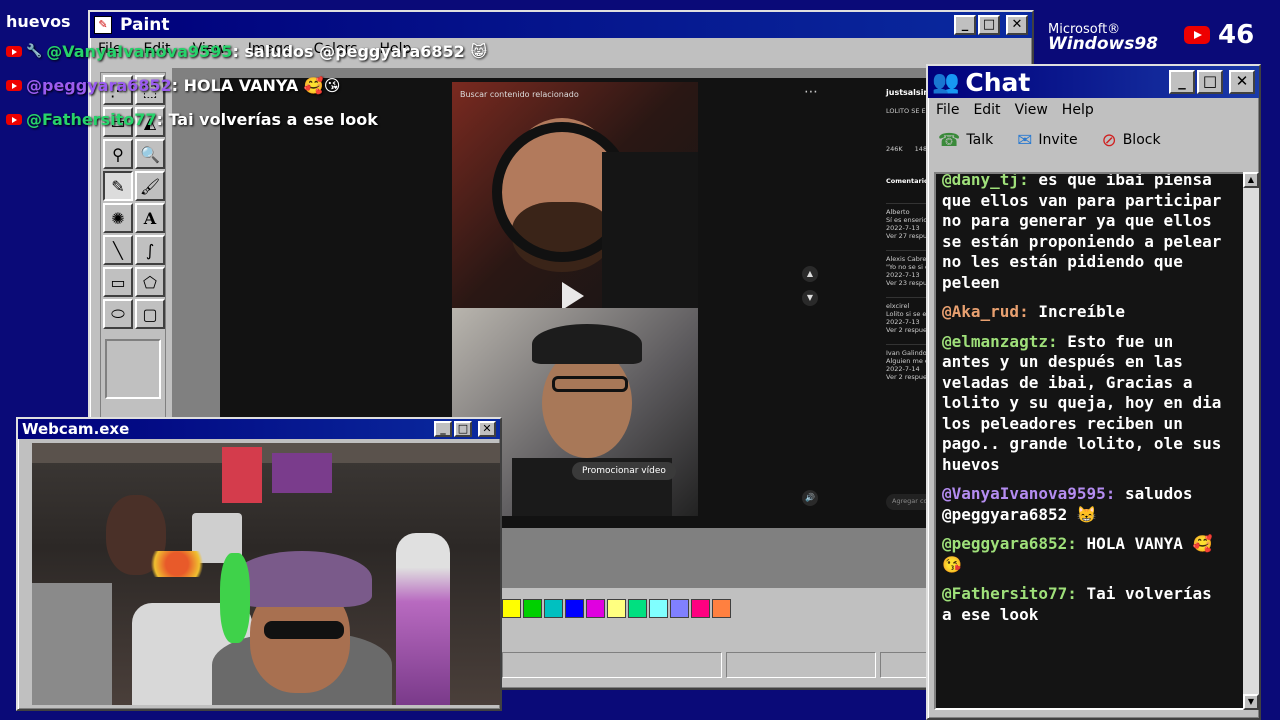 The image size is (1280, 720). I want to click on ellipse-tool-icon: ⬭, so click(118, 314).